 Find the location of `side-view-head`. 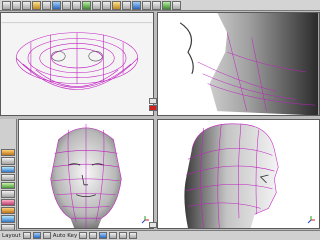

side-view-head is located at coordinates (231, 175).